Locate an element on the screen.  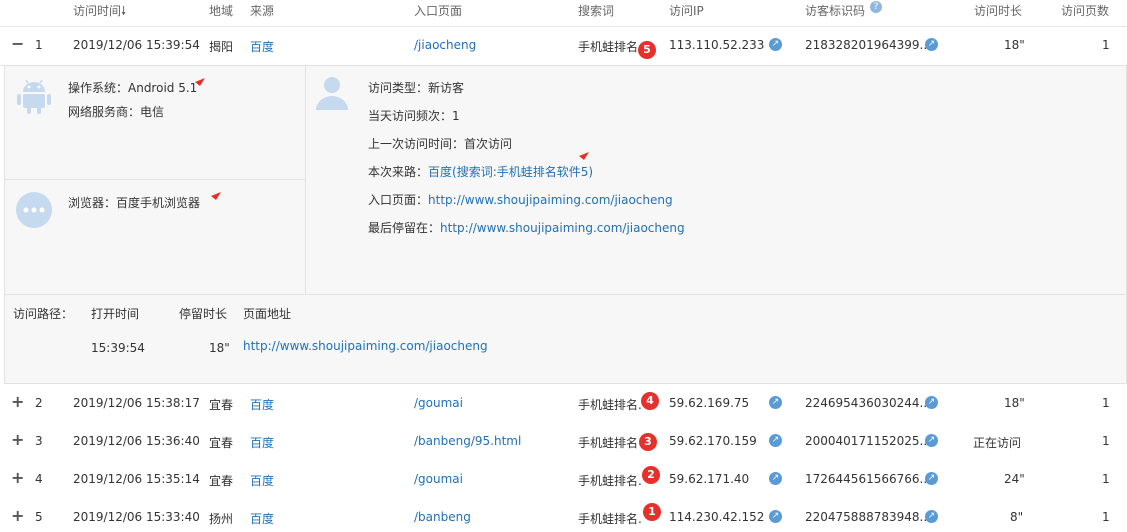
header-pages: 访问页数 is located at coordinates (1085, 11).